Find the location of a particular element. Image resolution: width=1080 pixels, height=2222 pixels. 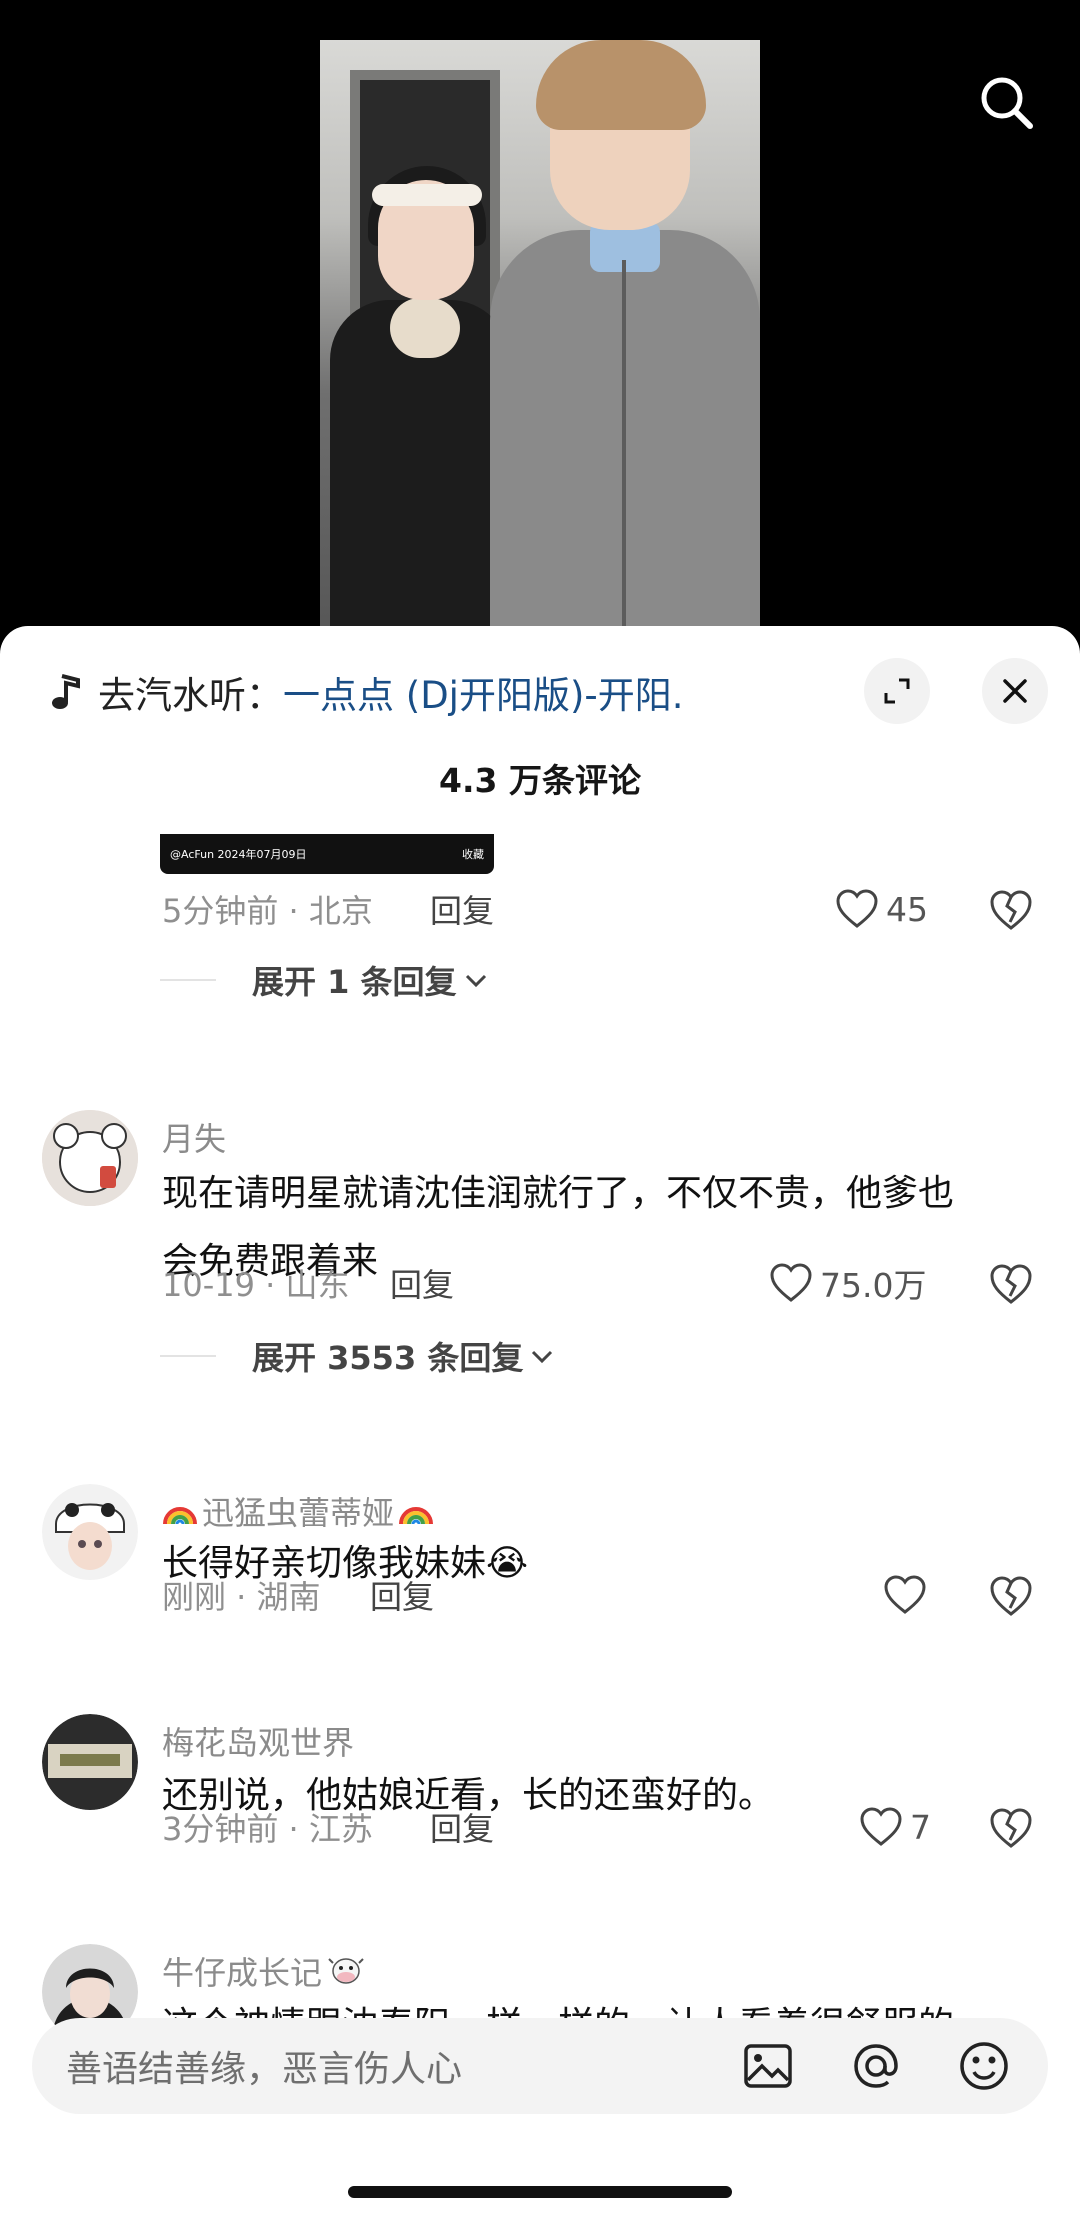

video-frame is located at coordinates (540, 335).